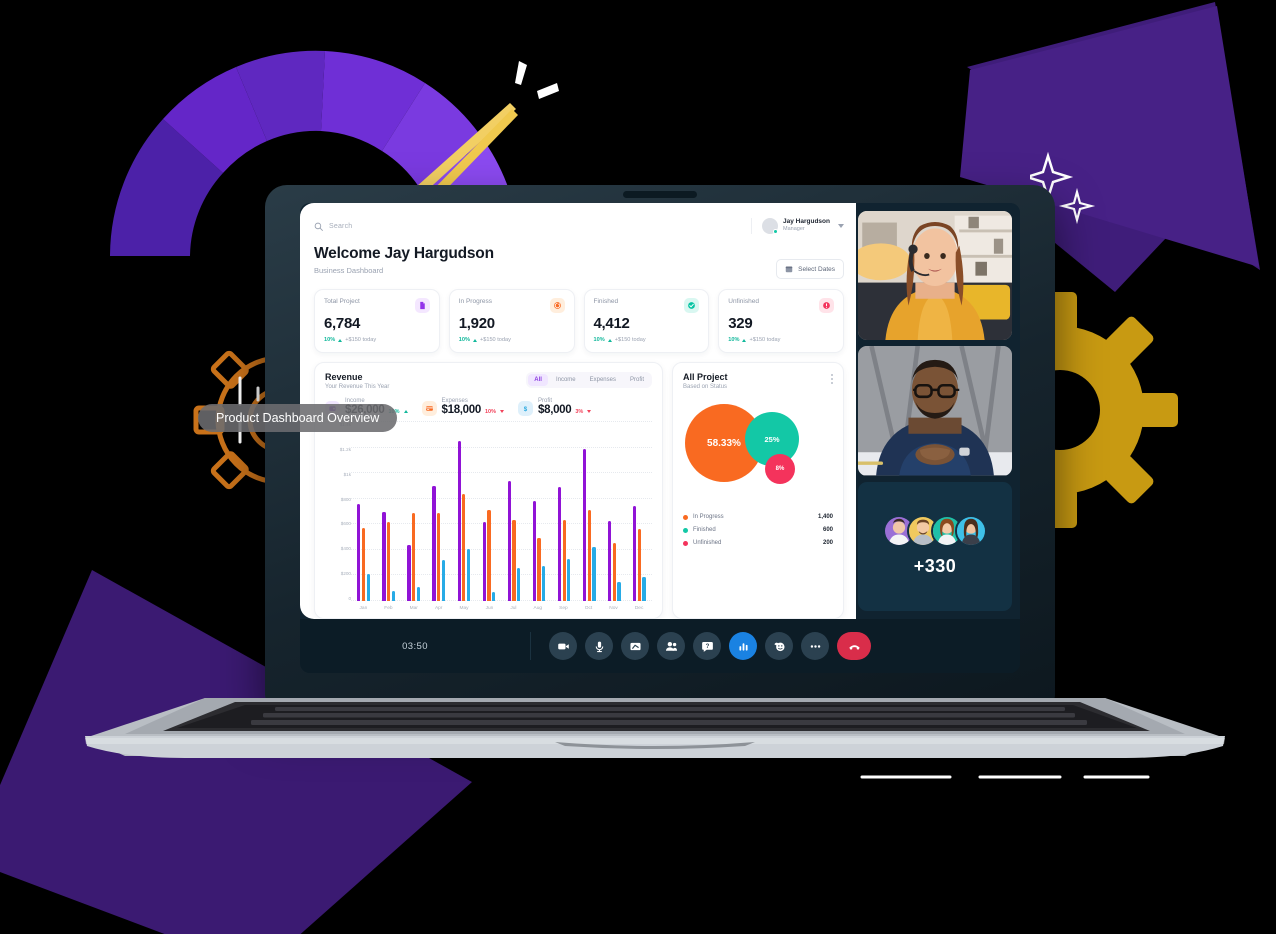  I want to click on poll-icon, so click(743, 646).